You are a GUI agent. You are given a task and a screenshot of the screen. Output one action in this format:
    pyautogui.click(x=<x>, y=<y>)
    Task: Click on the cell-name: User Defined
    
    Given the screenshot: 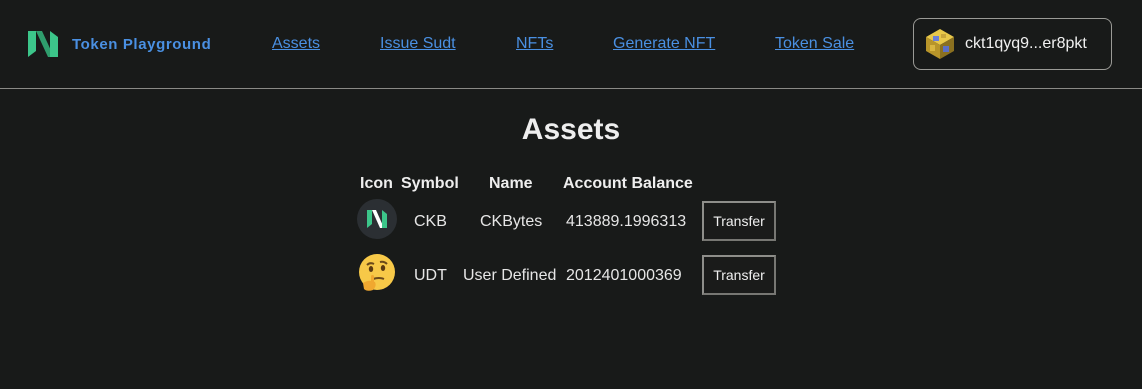 What is the action you would take?
    pyautogui.click(x=510, y=275)
    